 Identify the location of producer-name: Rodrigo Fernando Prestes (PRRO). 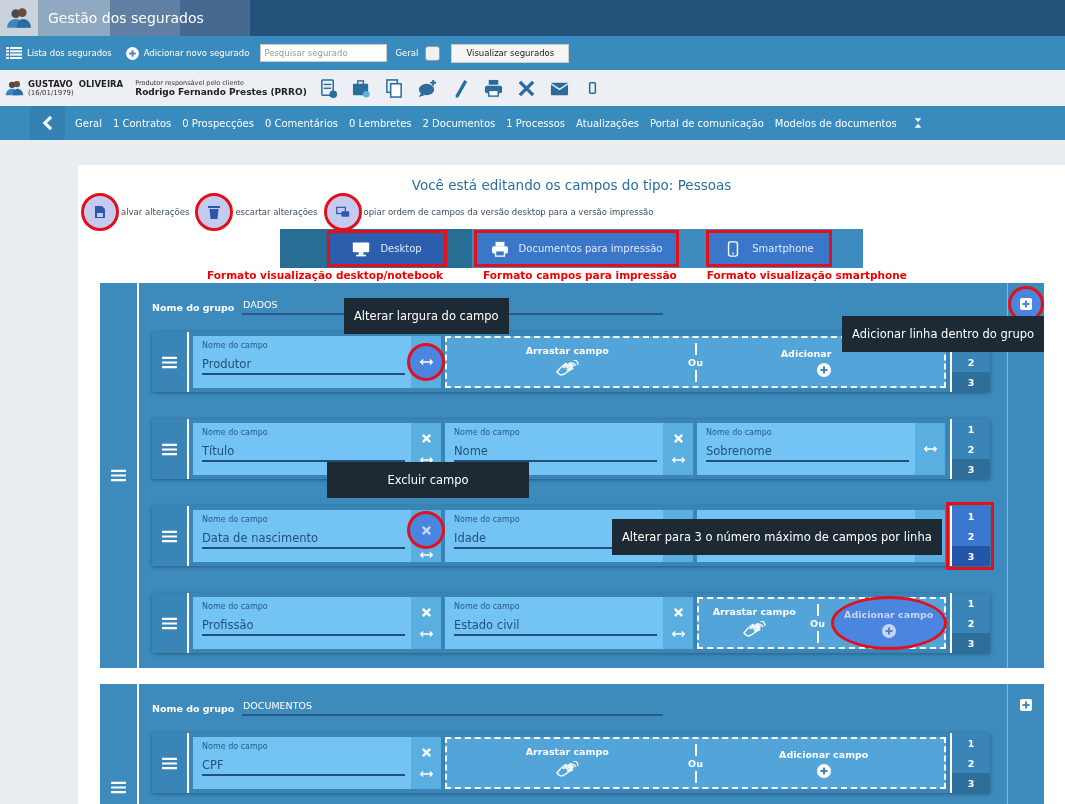
(221, 92).